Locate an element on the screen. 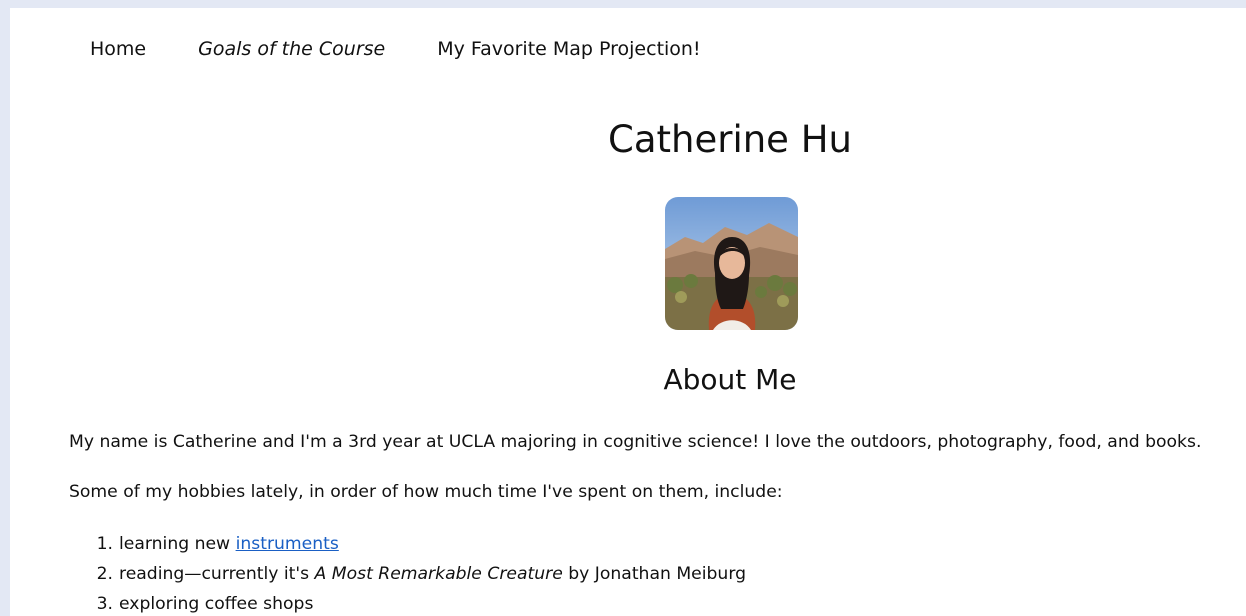  nav-home-link: Home is located at coordinates (118, 49).